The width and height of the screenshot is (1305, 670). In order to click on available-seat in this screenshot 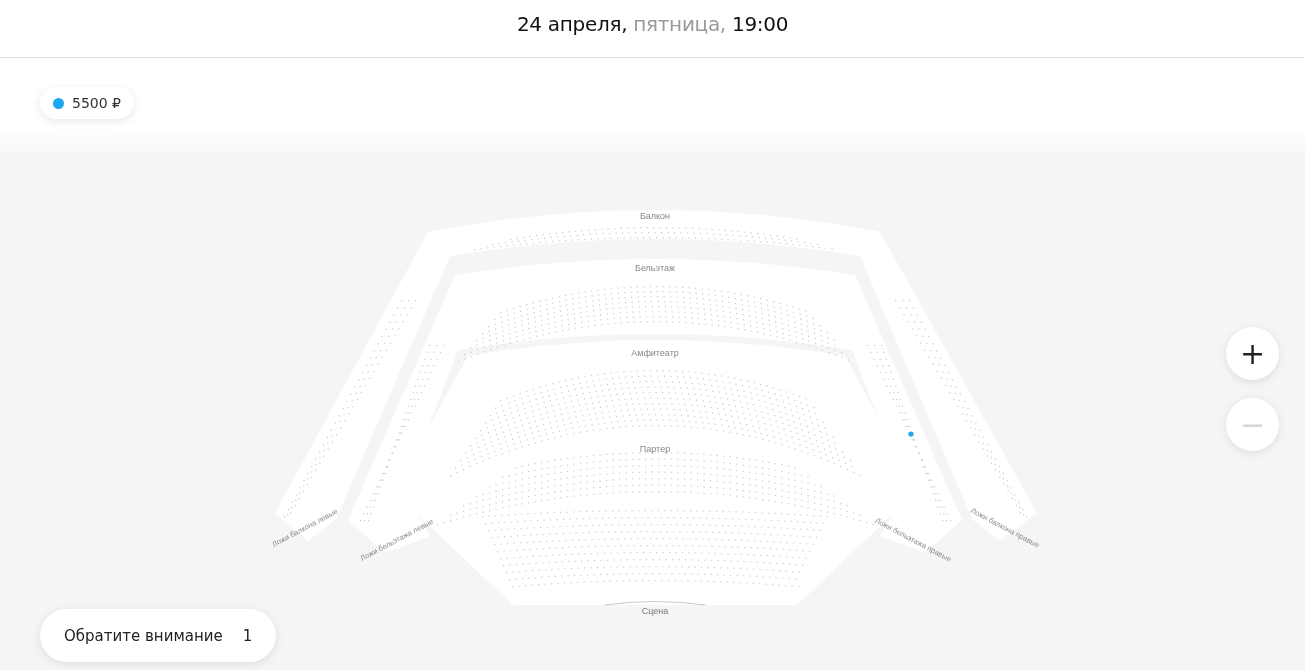, I will do `click(911, 434)`.